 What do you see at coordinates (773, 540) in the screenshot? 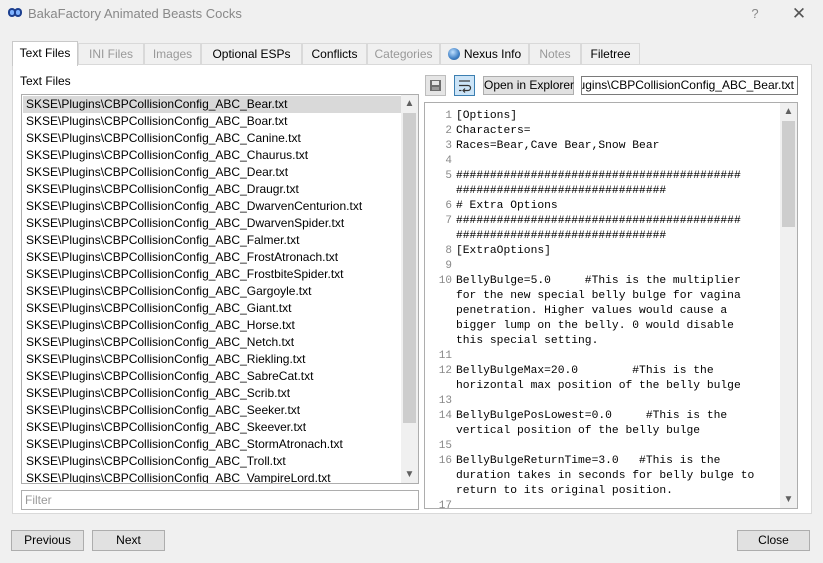
I see `close-button: Close` at bounding box center [773, 540].